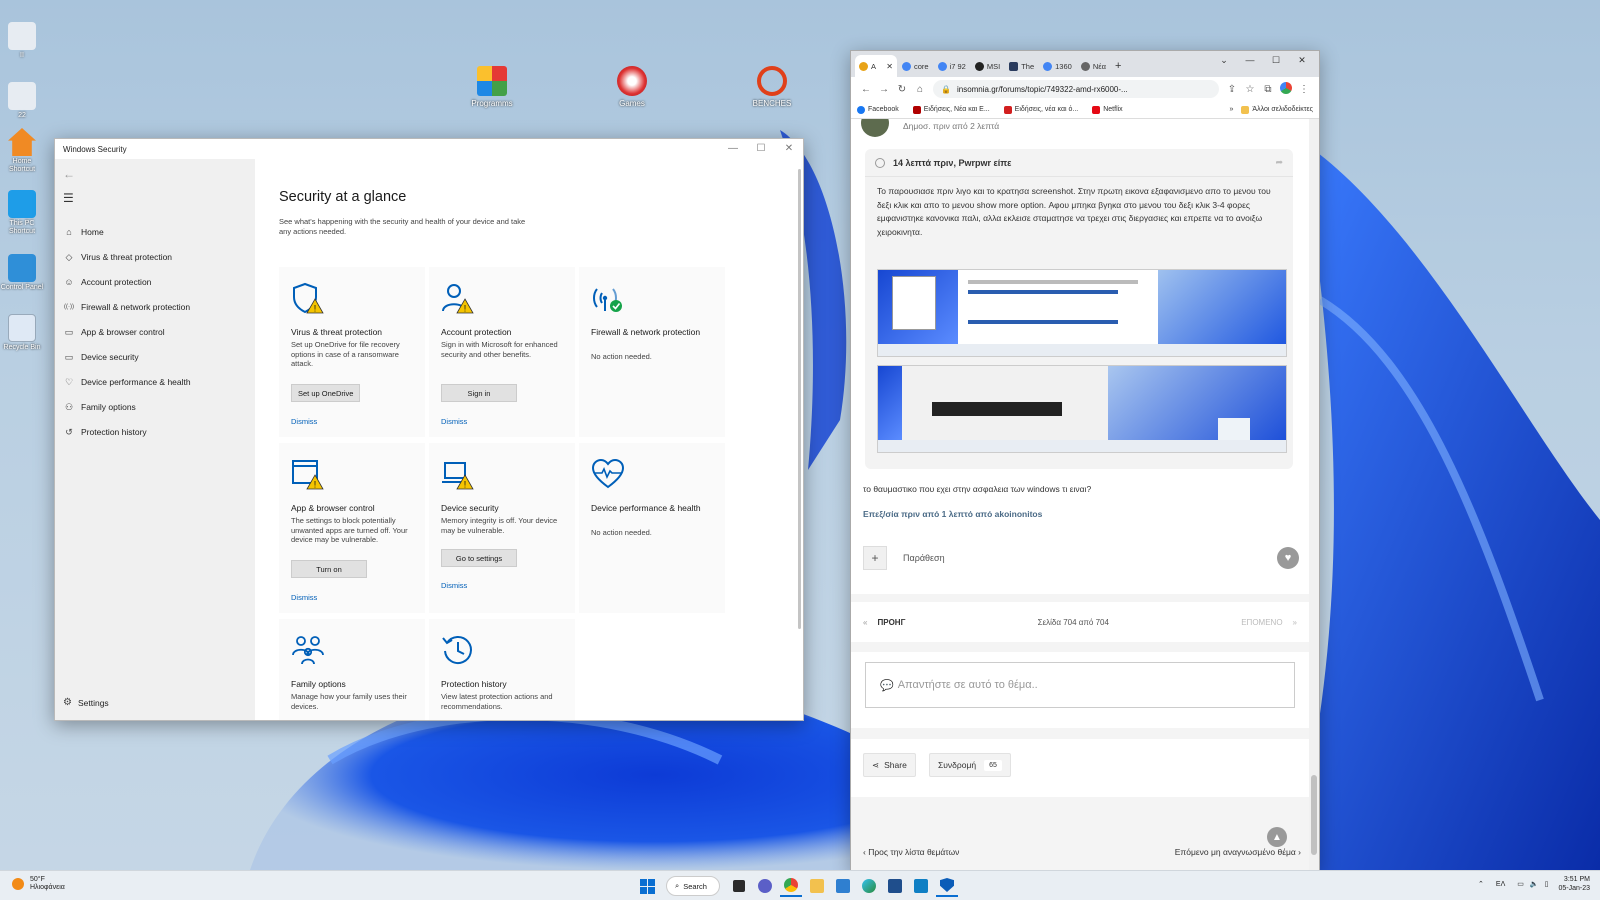 The height and width of the screenshot is (900, 1600). What do you see at coordinates (1118, 66) in the screenshot?
I see `new-tab-button: +` at bounding box center [1118, 66].